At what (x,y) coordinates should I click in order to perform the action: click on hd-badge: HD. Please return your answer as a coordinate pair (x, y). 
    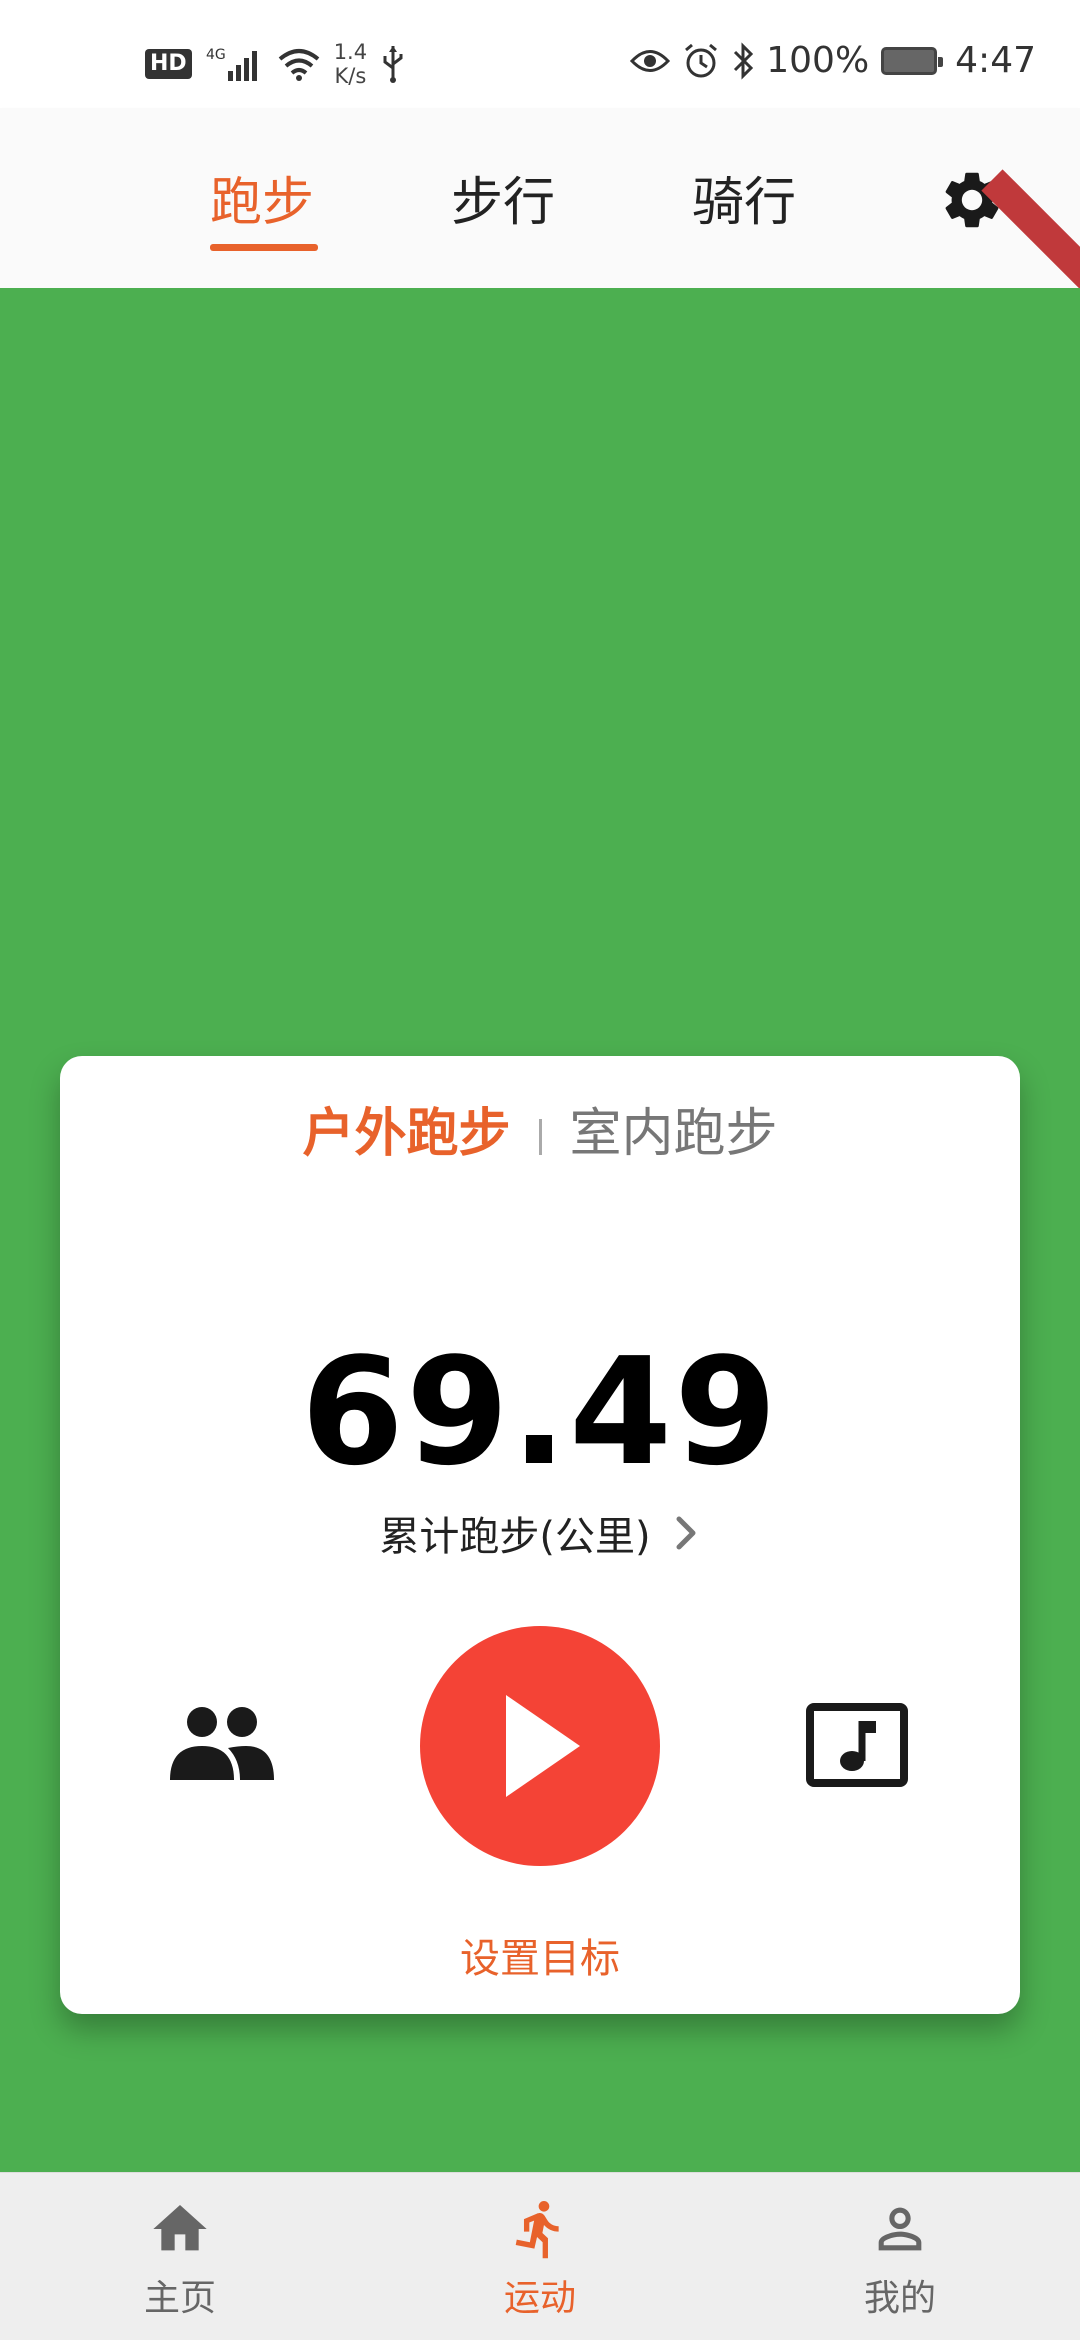
    Looking at the image, I should click on (168, 64).